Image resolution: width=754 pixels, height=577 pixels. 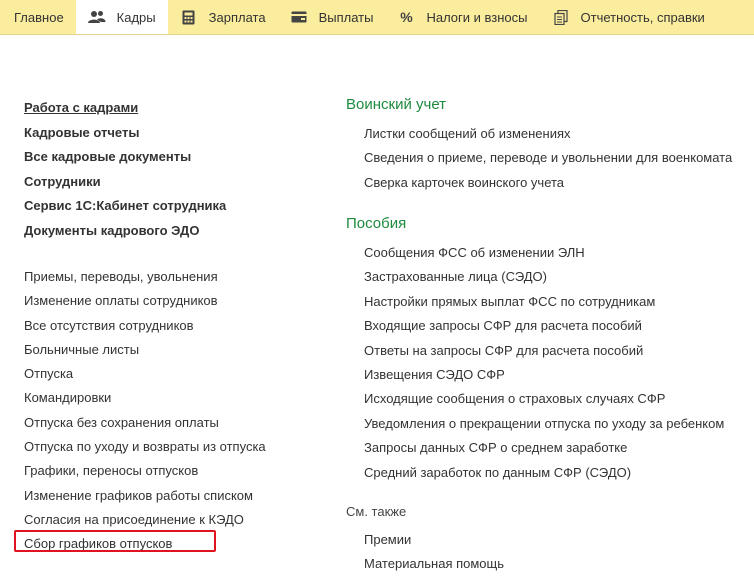 I want to click on link-financial-aid: Материальная помощь, so click(x=434, y=564).